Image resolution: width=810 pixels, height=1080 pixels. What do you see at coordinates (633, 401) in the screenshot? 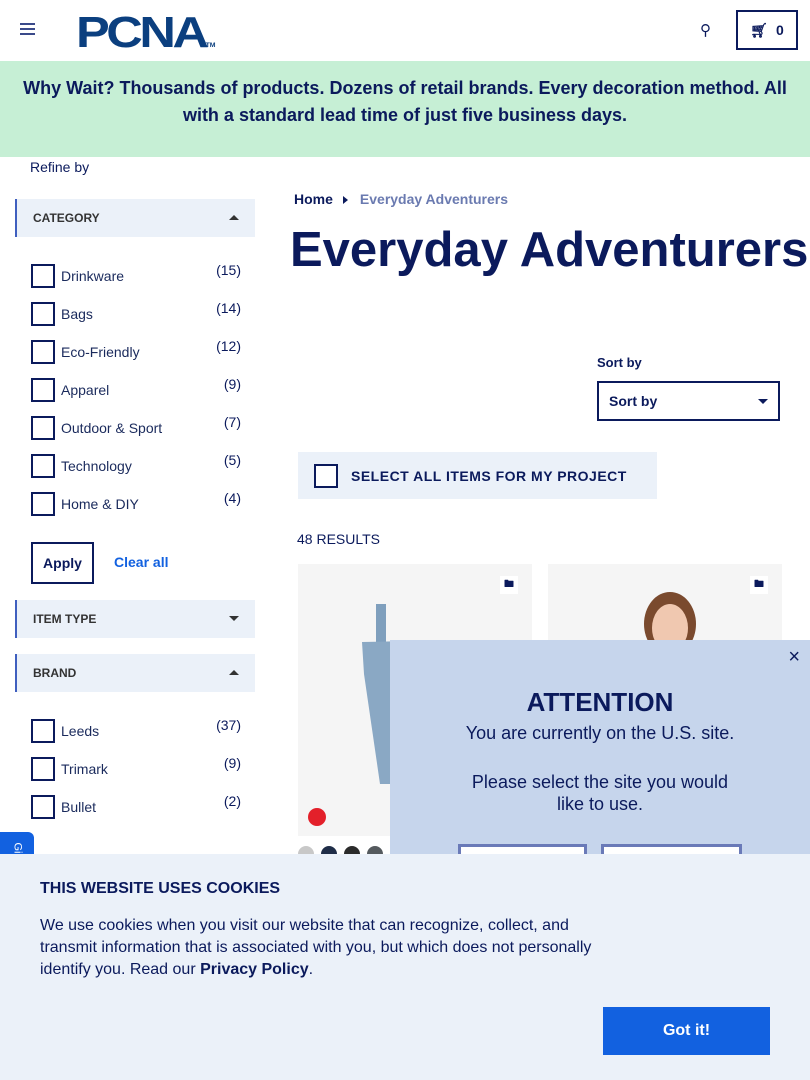
I see `sort-value: Sort by` at bounding box center [633, 401].